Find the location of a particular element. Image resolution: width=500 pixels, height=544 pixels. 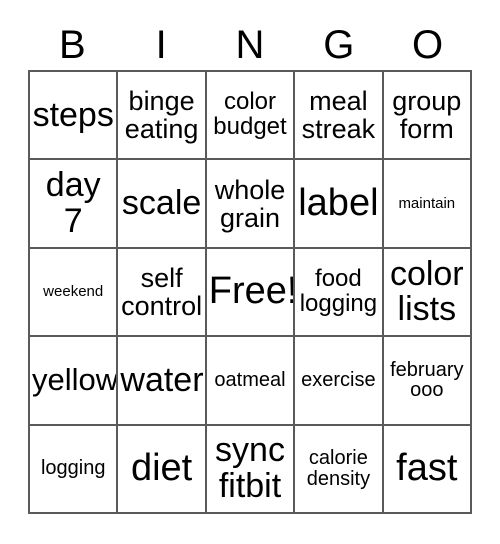

bingo-cell-g4: exercise is located at coordinates (339, 381).